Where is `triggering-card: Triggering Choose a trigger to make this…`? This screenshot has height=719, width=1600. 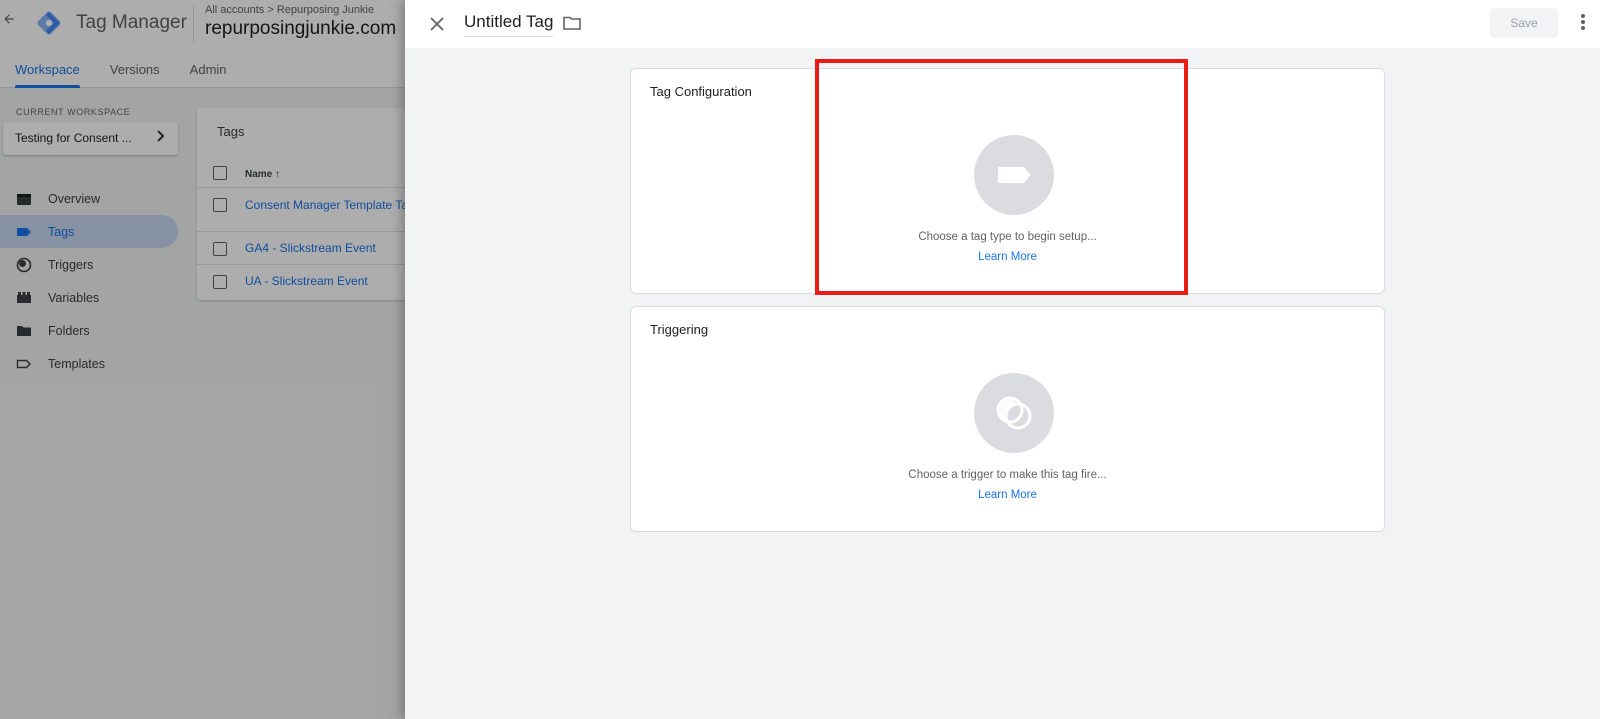
triggering-card: Triggering Choose a trigger to make this… is located at coordinates (1007, 419).